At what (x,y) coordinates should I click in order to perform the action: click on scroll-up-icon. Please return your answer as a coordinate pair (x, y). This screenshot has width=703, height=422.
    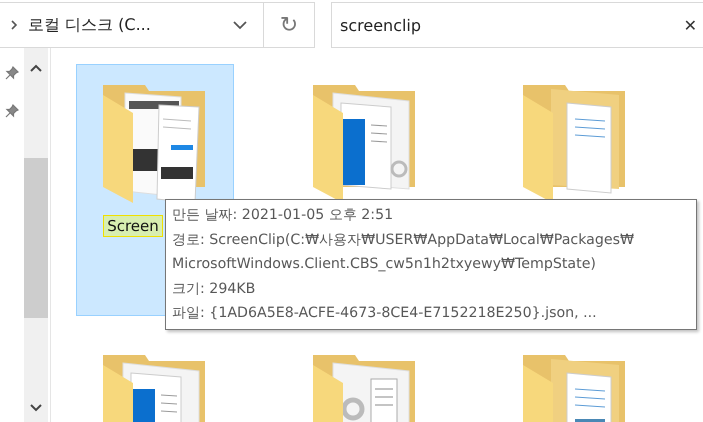
    Looking at the image, I should click on (36, 68).